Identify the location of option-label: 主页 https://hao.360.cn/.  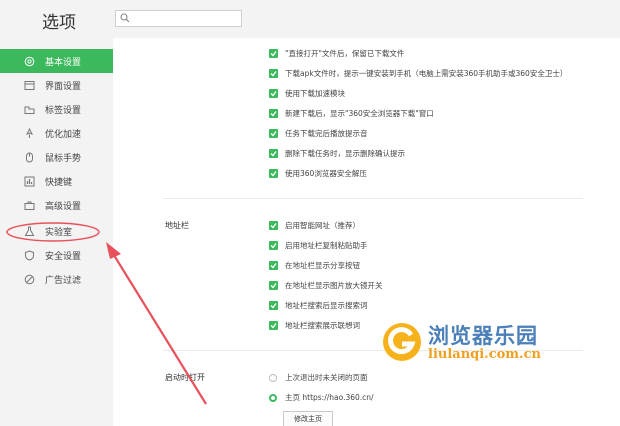
(329, 397).